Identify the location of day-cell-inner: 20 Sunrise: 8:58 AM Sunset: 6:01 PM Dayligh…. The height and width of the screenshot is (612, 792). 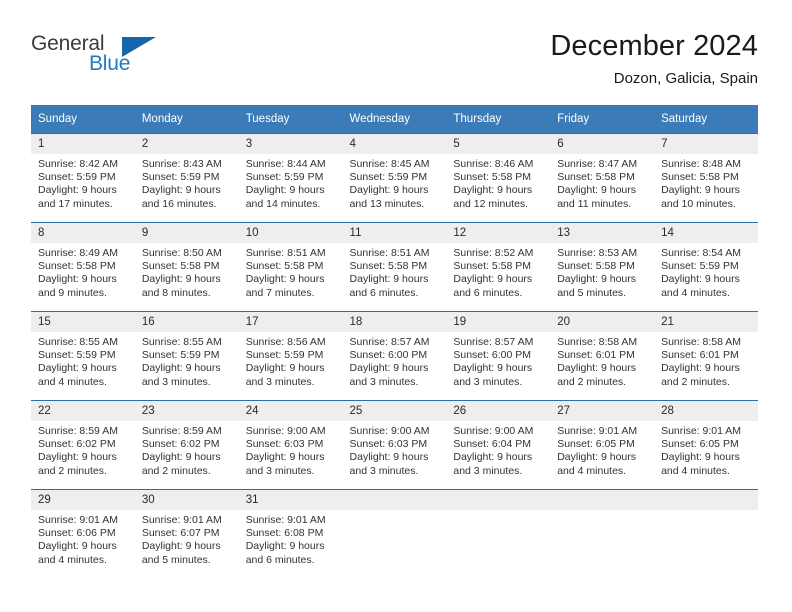
(602, 356).